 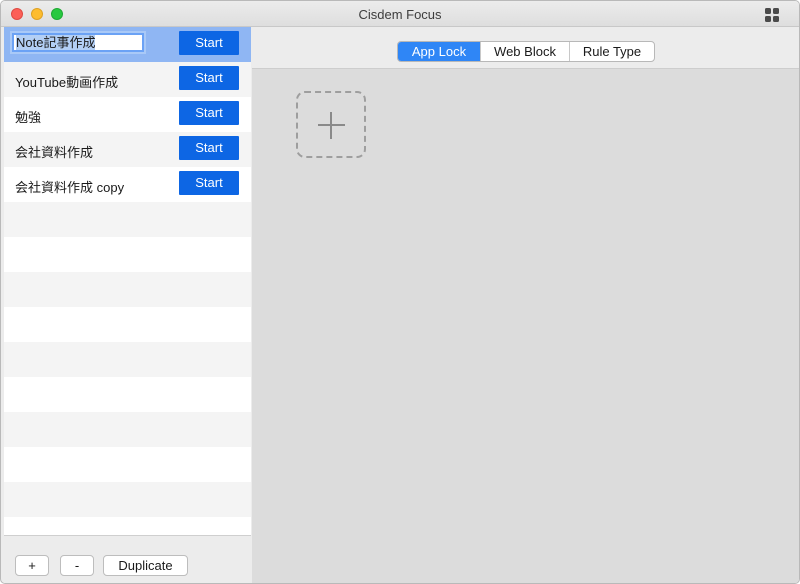 What do you see at coordinates (145, 565) in the screenshot?
I see `duplicate-rule-button: Duplicate` at bounding box center [145, 565].